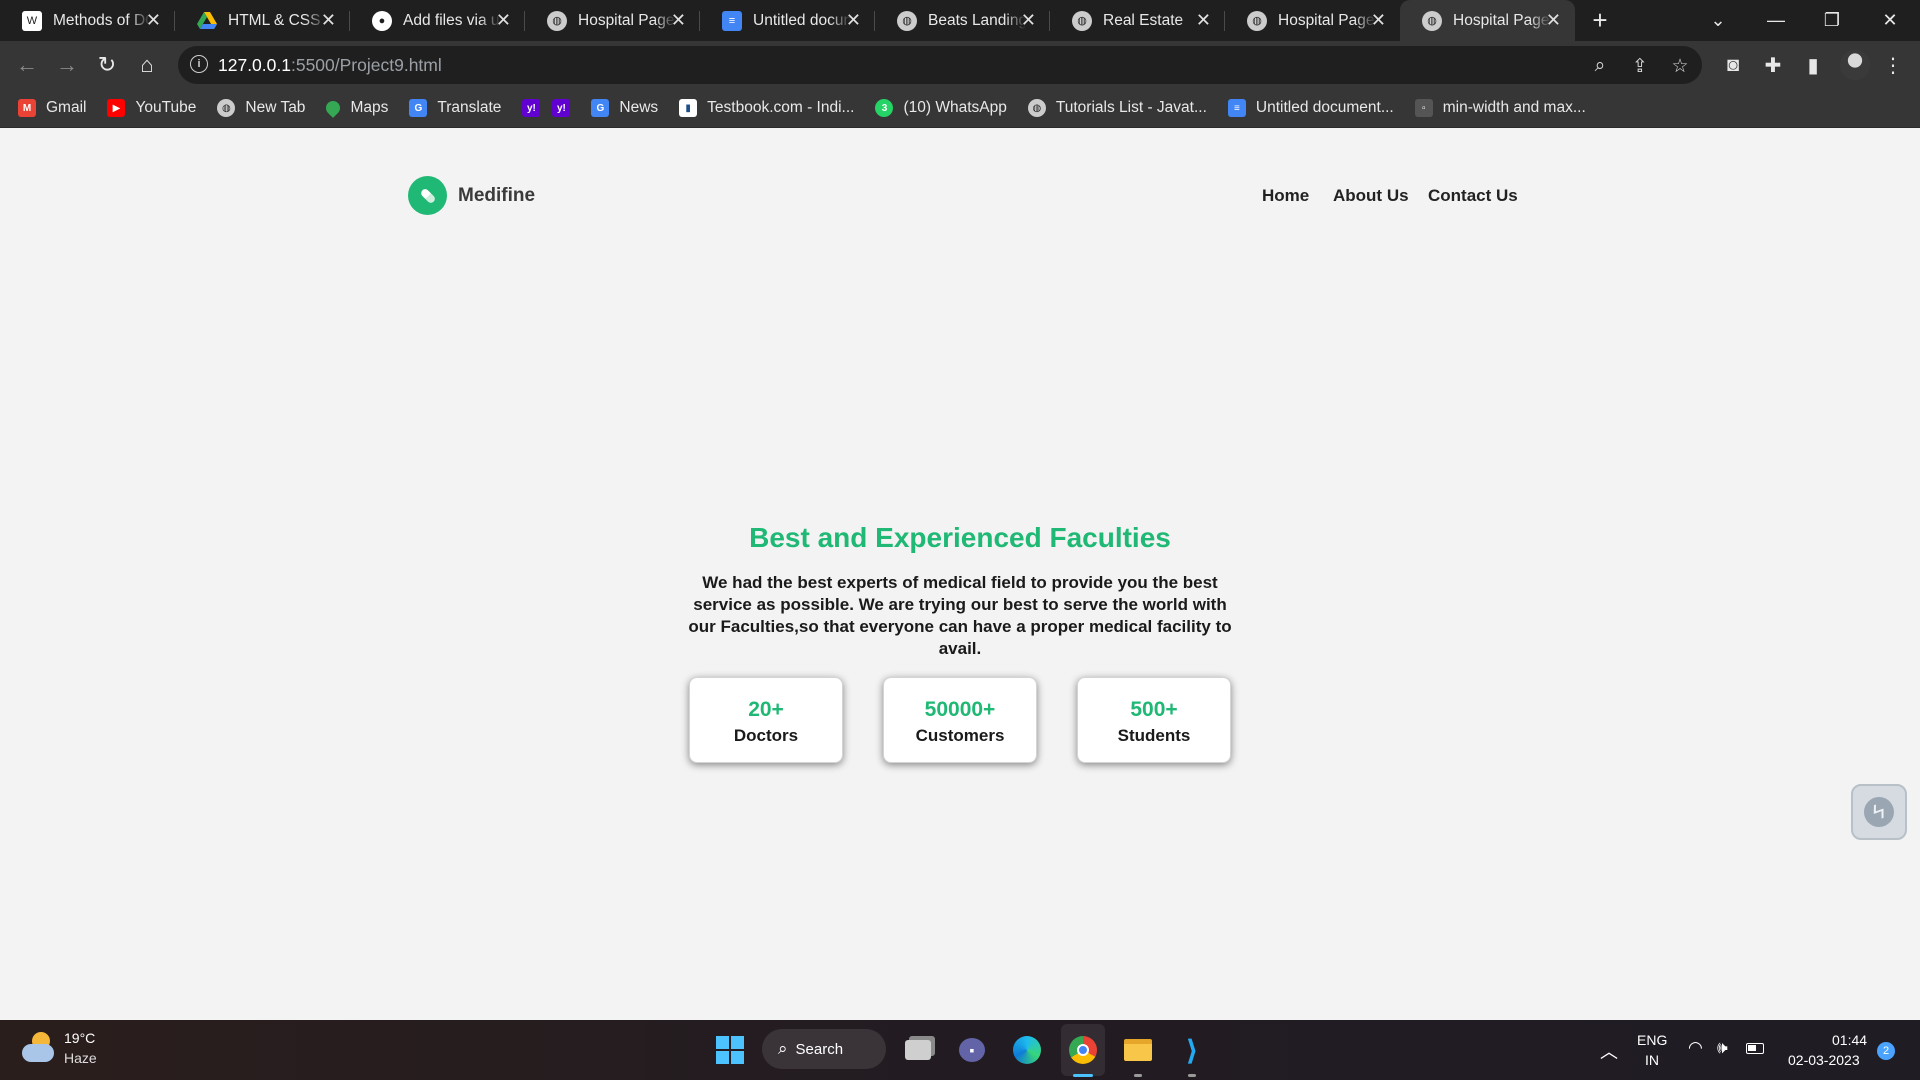  Describe the element at coordinates (1718, 20) in the screenshot. I see `tab-search-chevron-icon: ⌄` at that location.